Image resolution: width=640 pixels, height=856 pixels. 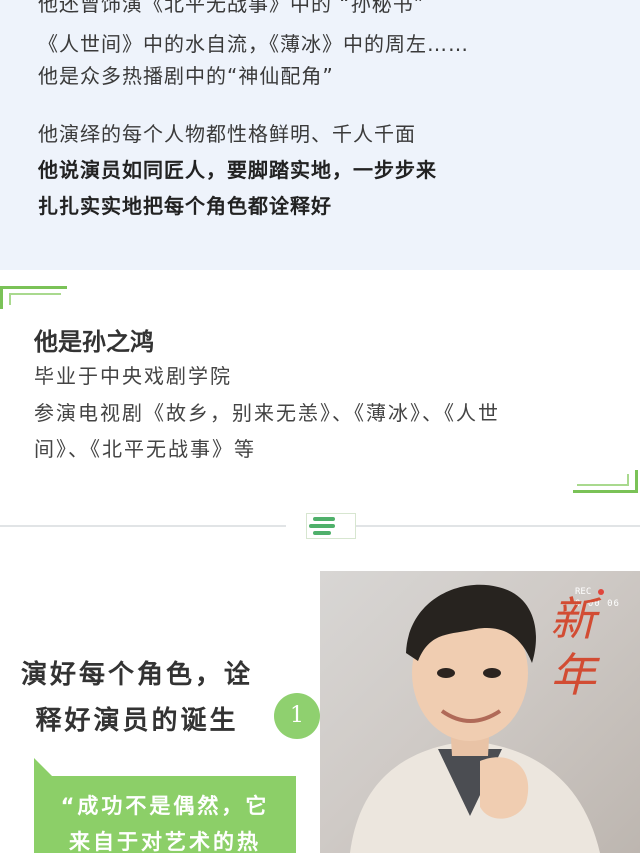 What do you see at coordinates (165, 842) in the screenshot?
I see `quote-line-2: 来自于对艺术的热` at bounding box center [165, 842].